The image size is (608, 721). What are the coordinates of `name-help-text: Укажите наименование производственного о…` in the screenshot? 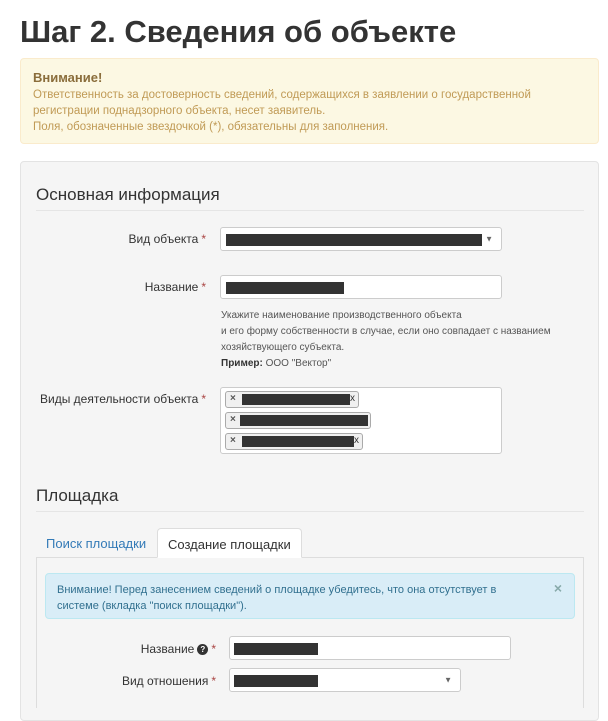 It's located at (386, 340).